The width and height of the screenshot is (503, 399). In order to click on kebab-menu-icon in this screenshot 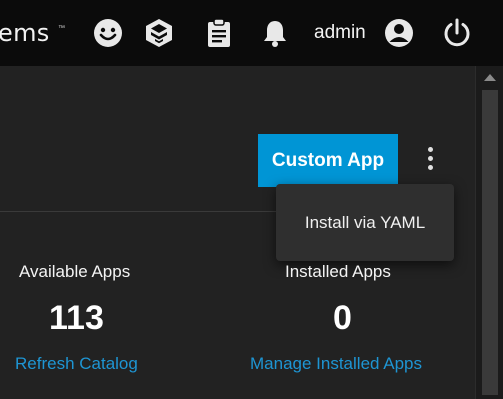, I will do `click(430, 162)`.